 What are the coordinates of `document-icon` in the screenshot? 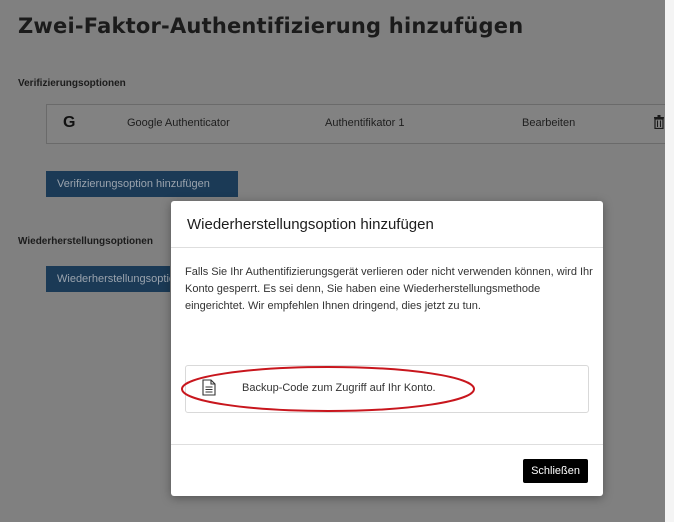 It's located at (209, 387).